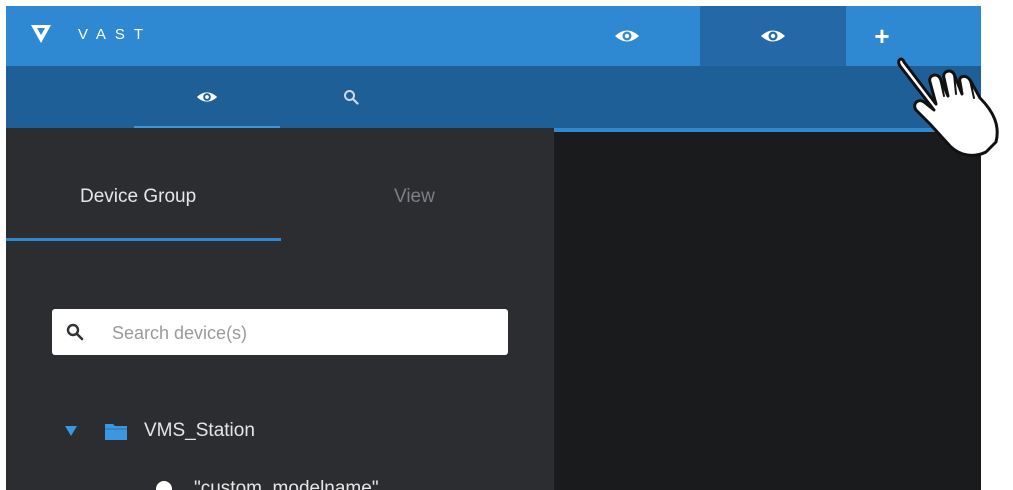 The height and width of the screenshot is (490, 1013). Describe the element at coordinates (948, 107) in the screenshot. I see `hand-pointer-icon` at that location.